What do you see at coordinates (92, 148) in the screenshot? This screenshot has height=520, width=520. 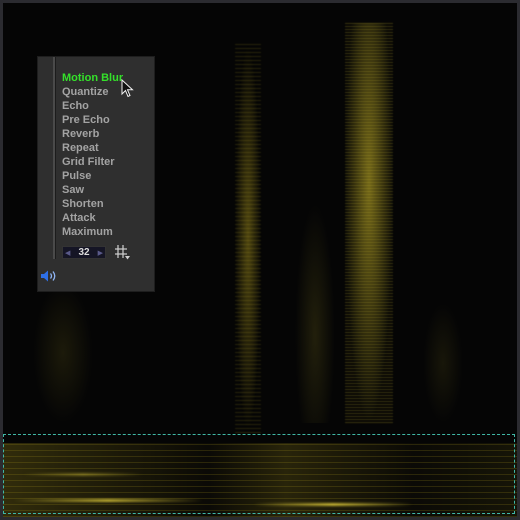 I see `menu-item: Repeat` at bounding box center [92, 148].